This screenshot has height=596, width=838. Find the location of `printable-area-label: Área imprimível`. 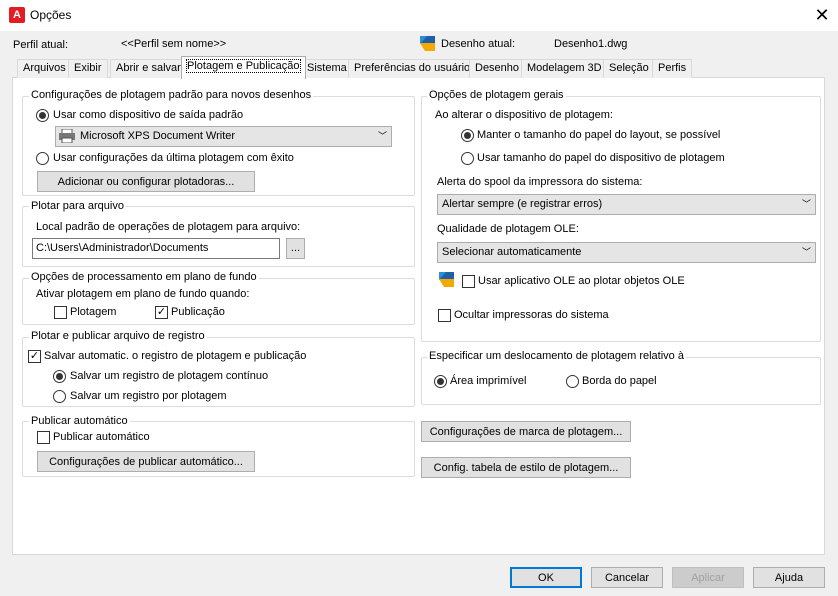

printable-area-label: Área imprimível is located at coordinates (488, 381).